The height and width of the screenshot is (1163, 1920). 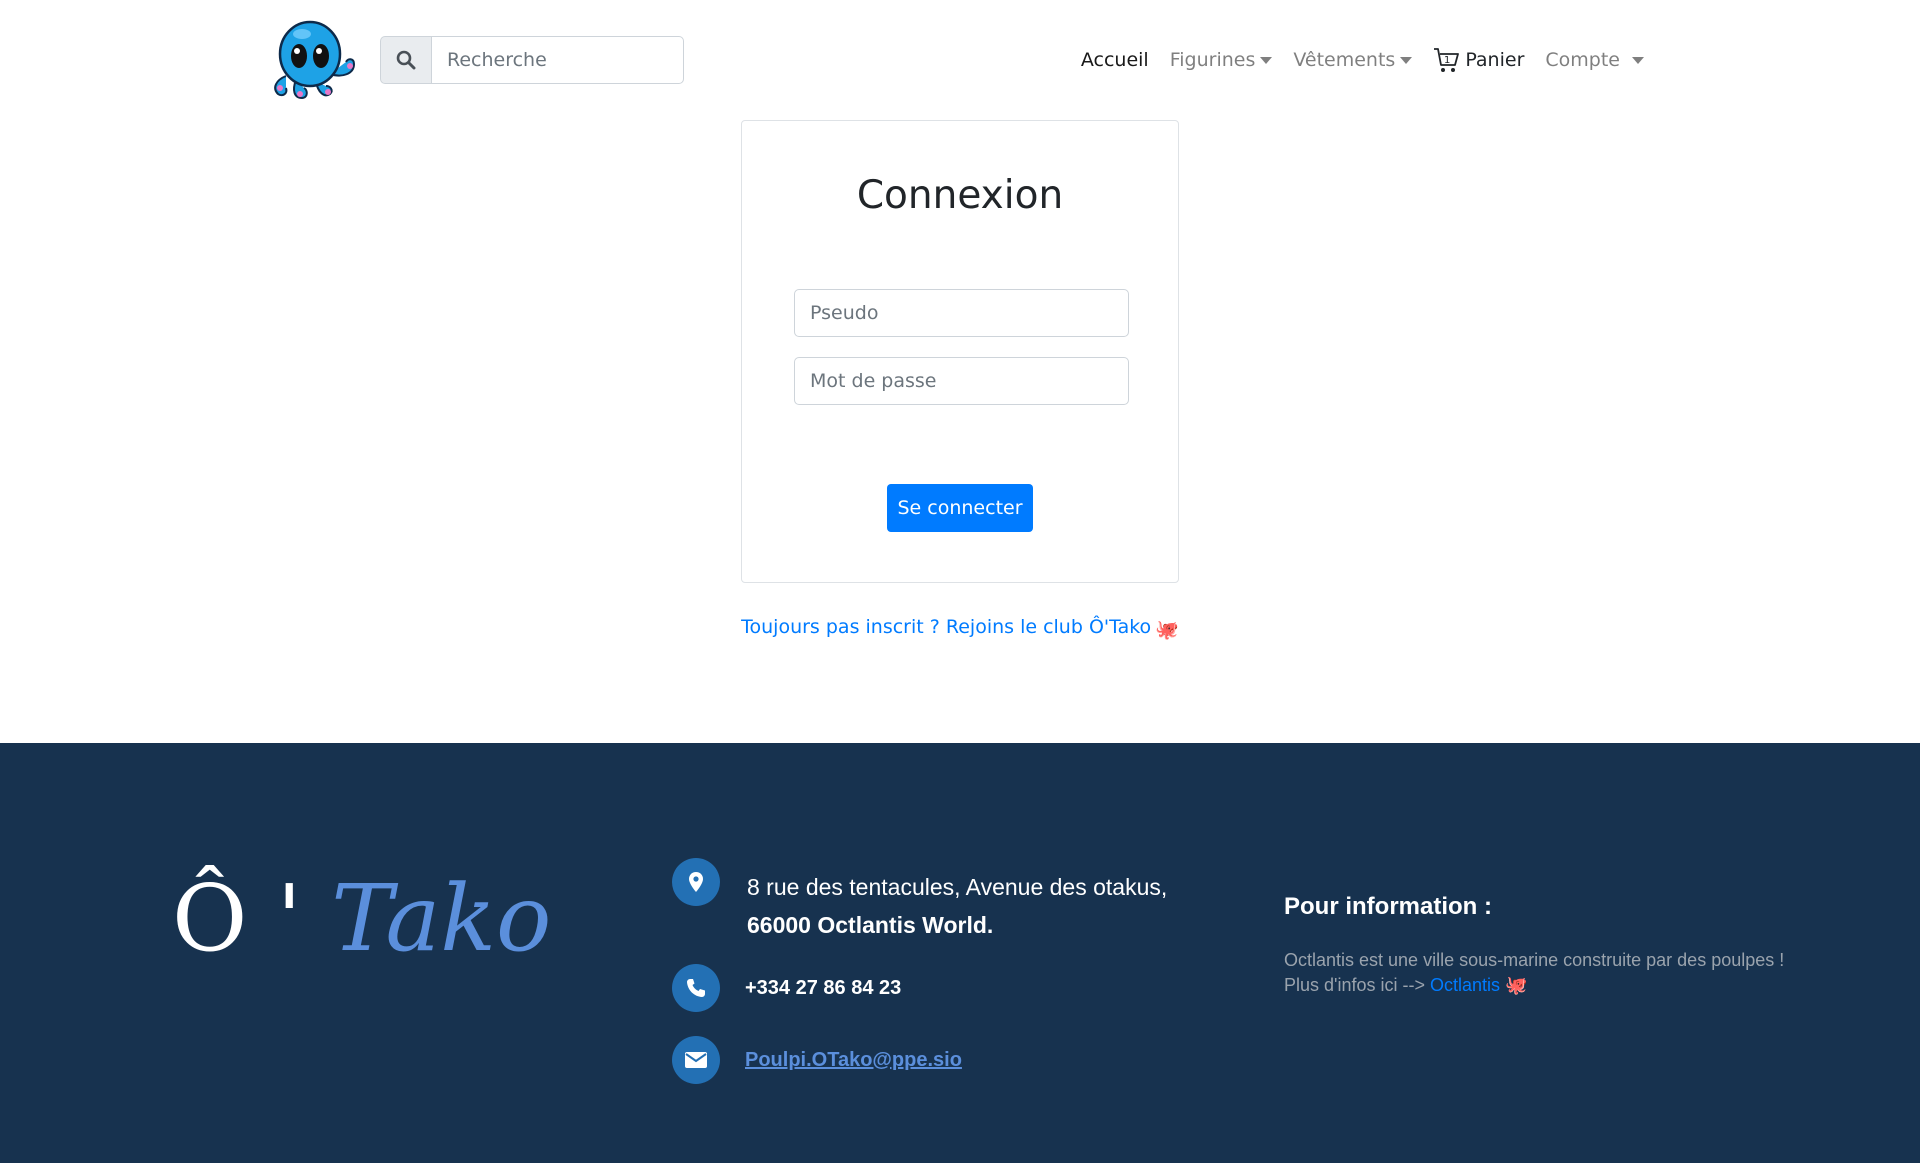 I want to click on nav-item-compte: Compte, so click(x=1594, y=60).